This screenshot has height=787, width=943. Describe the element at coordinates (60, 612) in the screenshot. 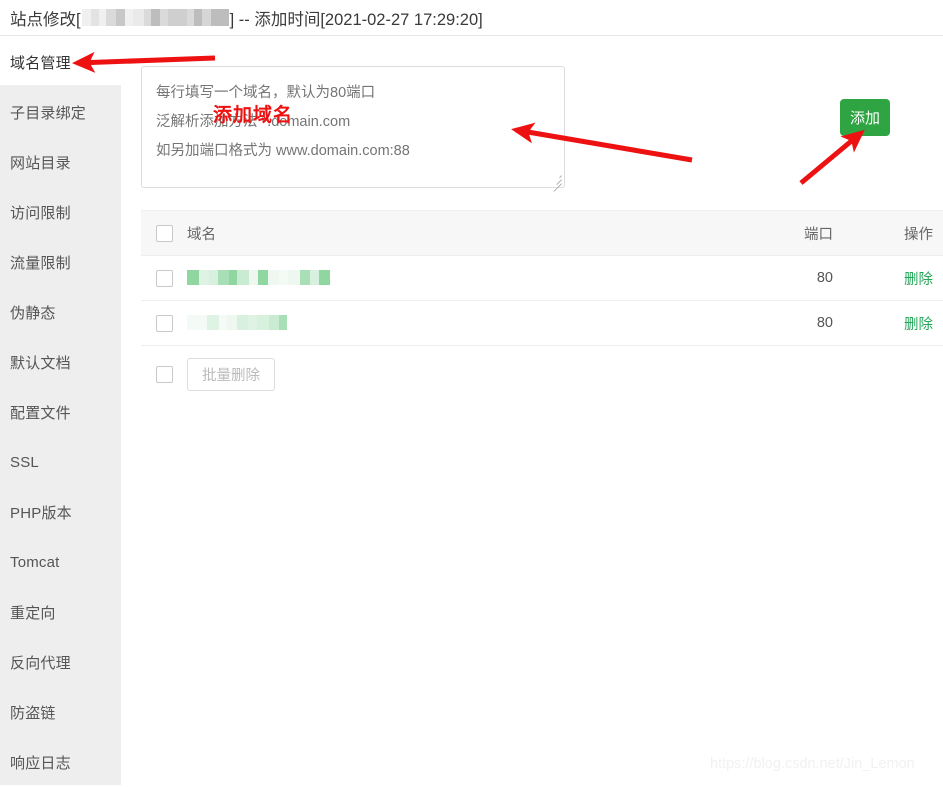

I see `sidebar-item-11: 重定向` at that location.